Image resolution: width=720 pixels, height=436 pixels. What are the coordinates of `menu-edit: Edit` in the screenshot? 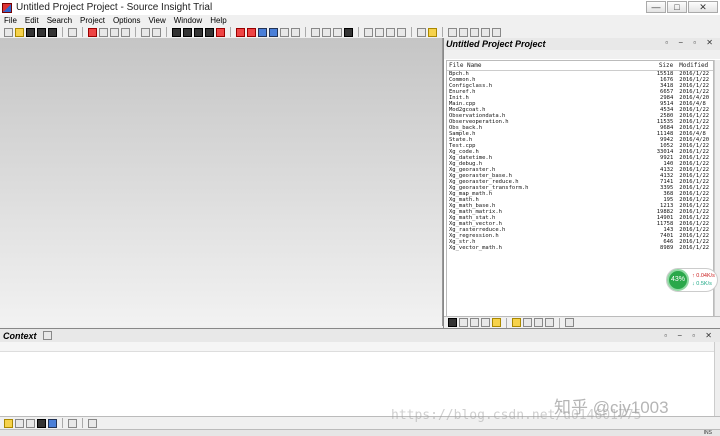 It's located at (32, 20).